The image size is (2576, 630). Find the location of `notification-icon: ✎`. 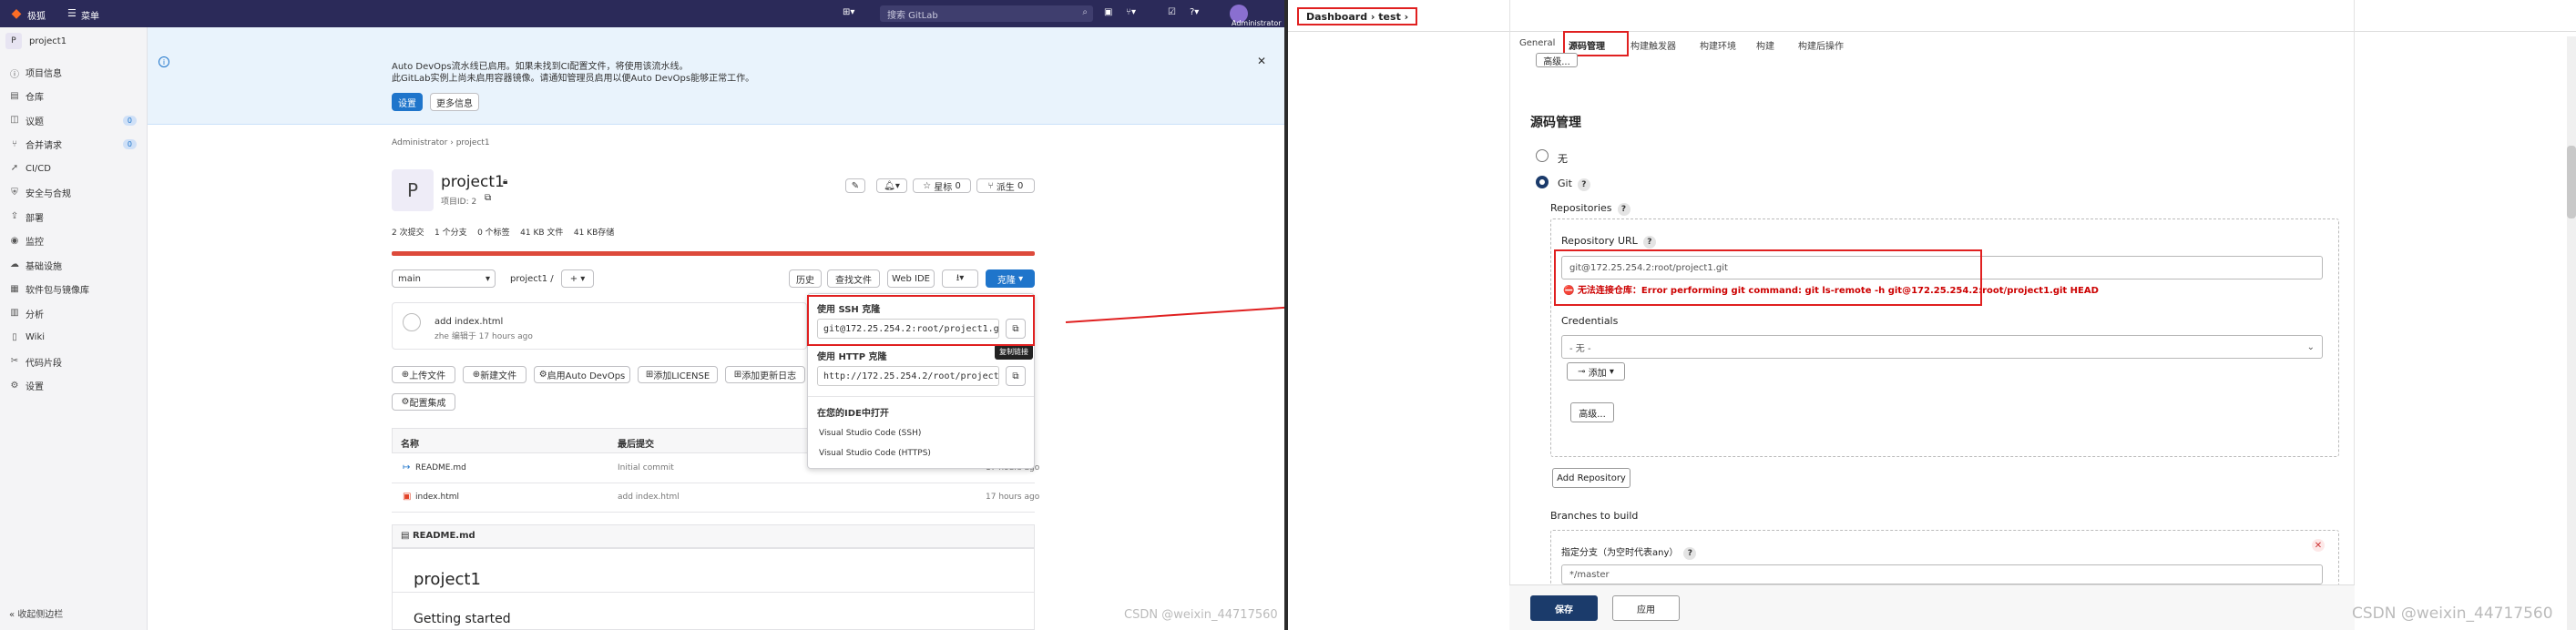

notification-icon: ✎ is located at coordinates (855, 185).